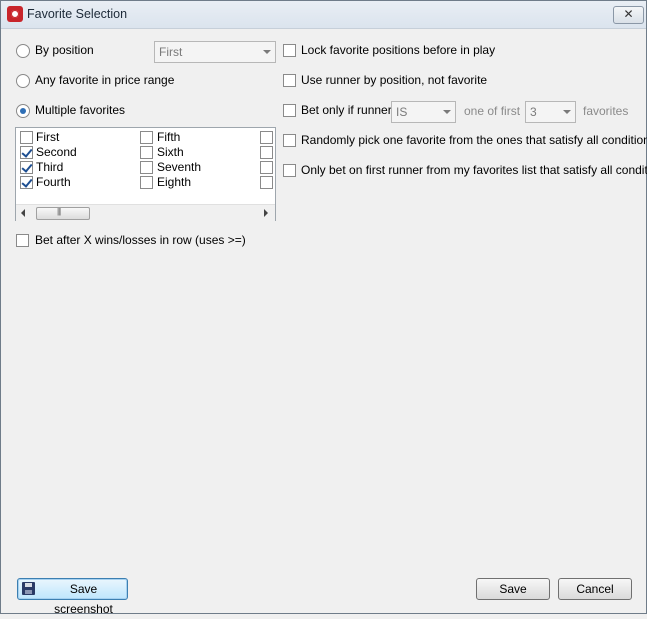 The height and width of the screenshot is (619, 647). I want to click on save-button: Save, so click(513, 589).